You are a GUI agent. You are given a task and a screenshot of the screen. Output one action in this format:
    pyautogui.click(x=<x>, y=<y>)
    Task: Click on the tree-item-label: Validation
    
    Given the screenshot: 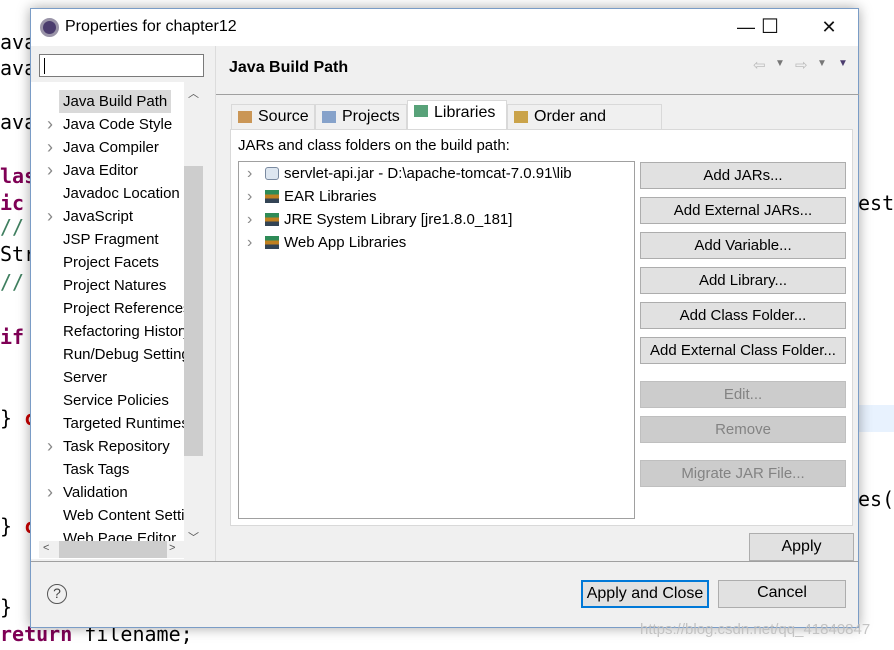 What is the action you would take?
    pyautogui.click(x=95, y=492)
    